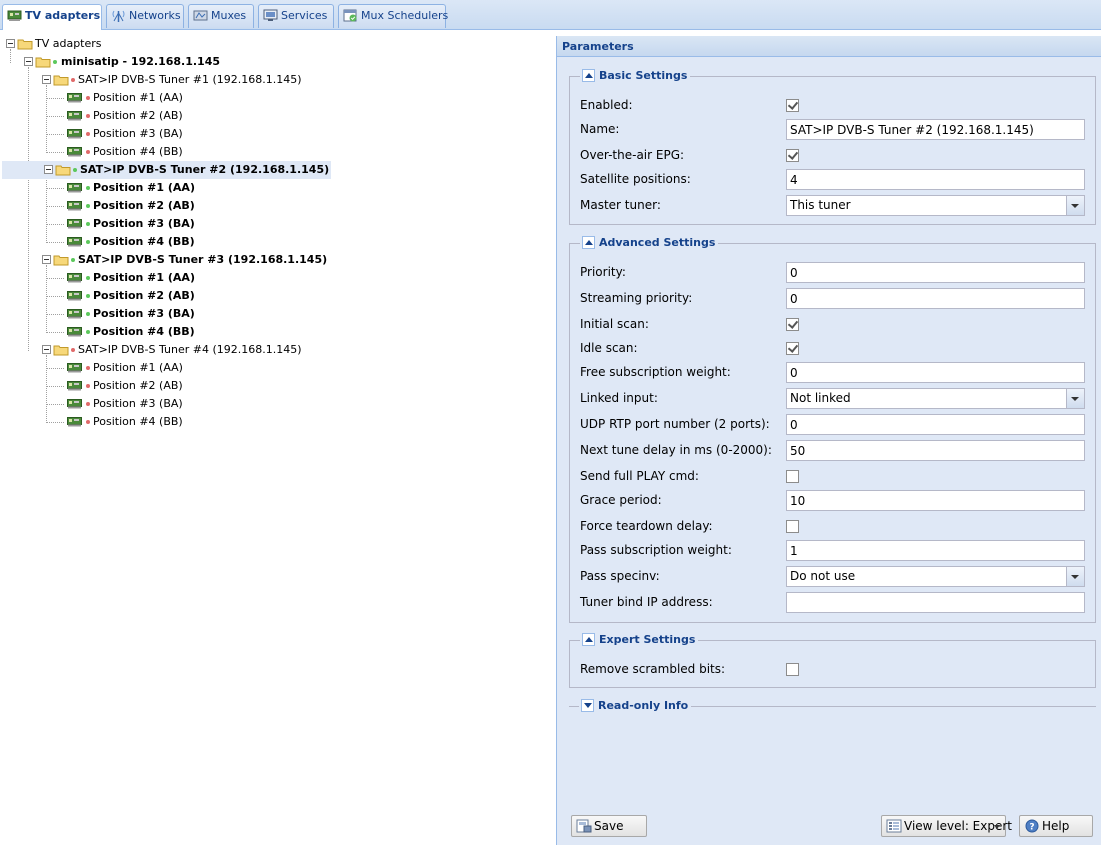  Describe the element at coordinates (144, 187) in the screenshot. I see `tree-node-label: Position #1 (AA)` at that location.